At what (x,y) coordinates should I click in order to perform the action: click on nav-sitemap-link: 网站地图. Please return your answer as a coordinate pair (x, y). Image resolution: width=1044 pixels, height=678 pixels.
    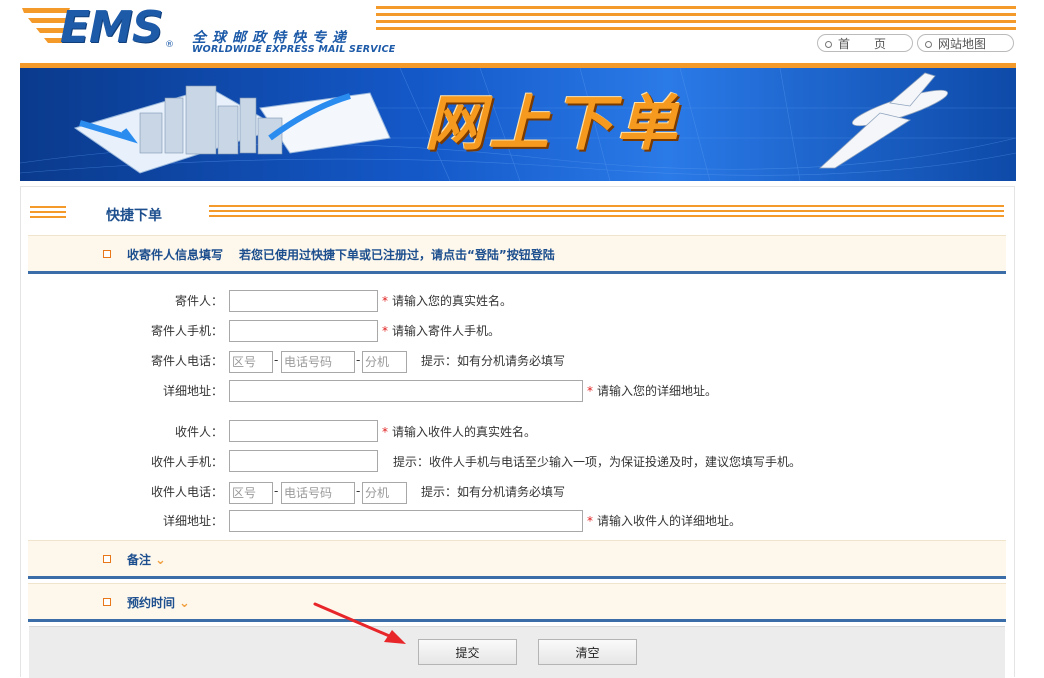
    Looking at the image, I should click on (965, 43).